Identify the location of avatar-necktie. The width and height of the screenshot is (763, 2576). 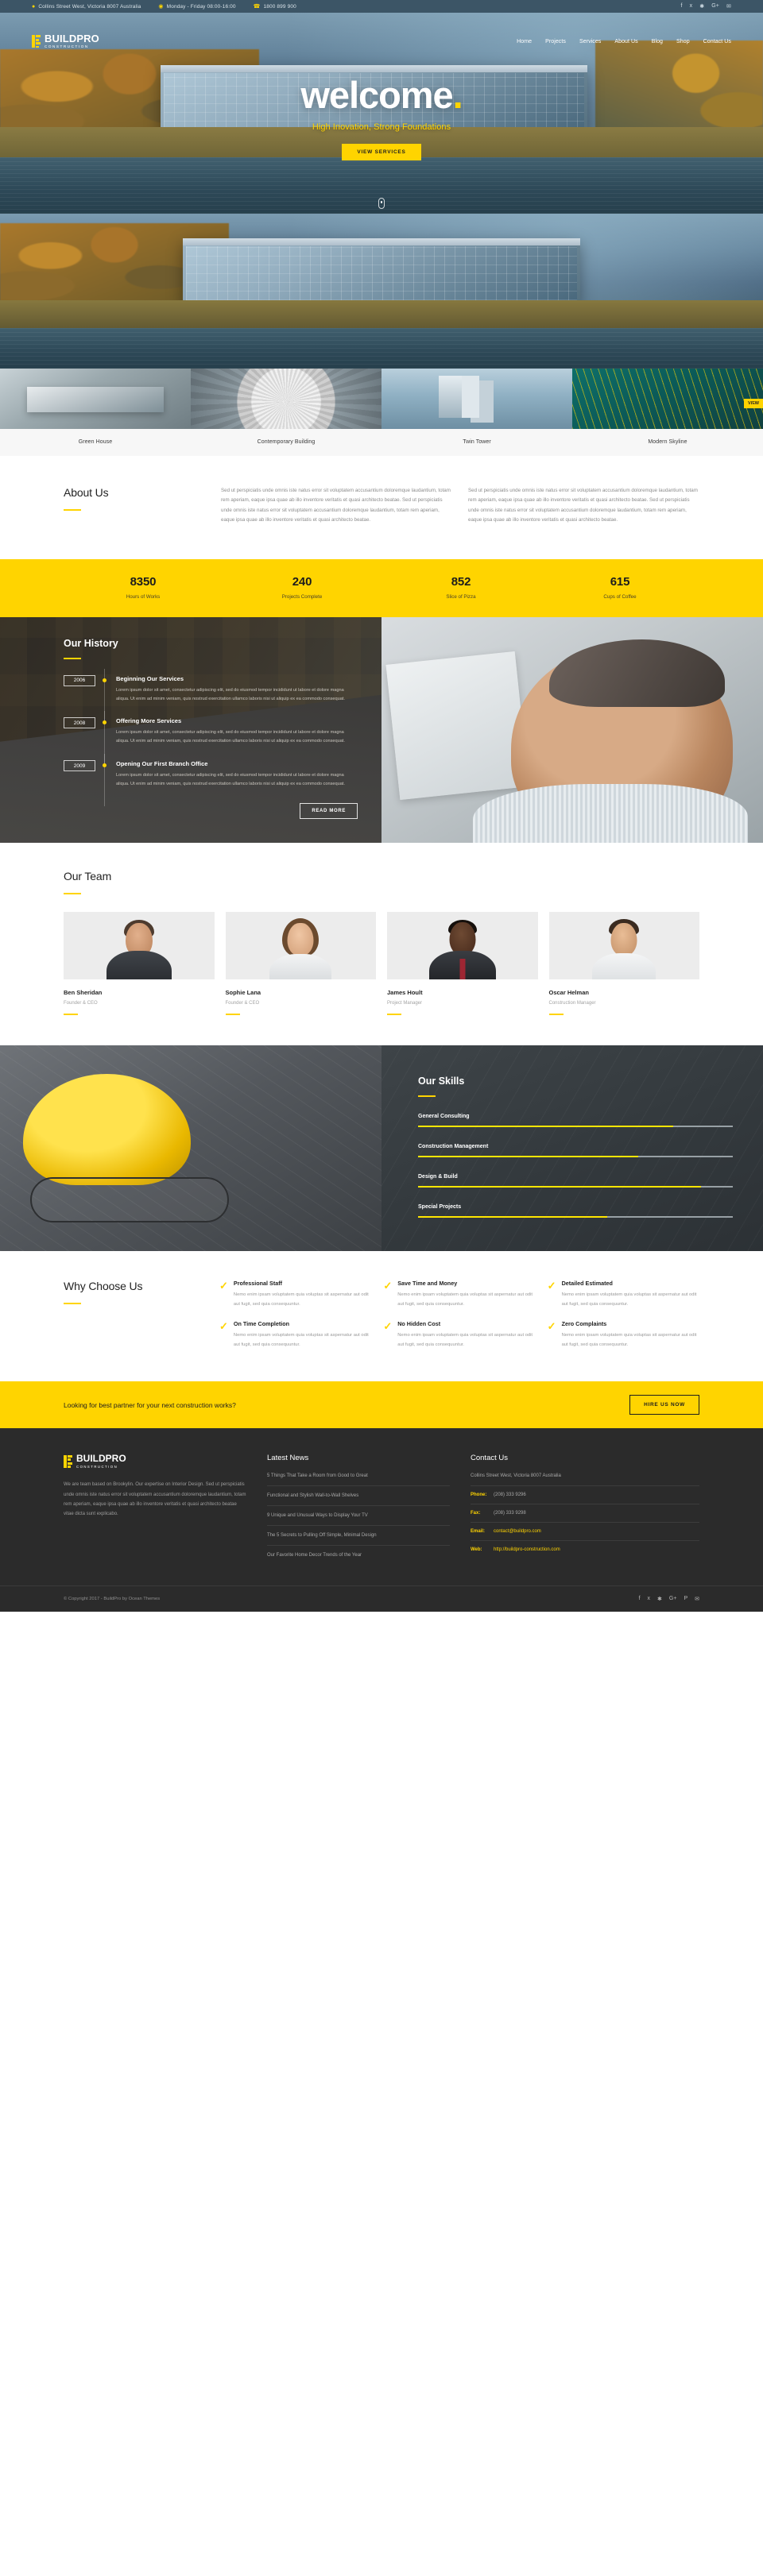
(462, 969).